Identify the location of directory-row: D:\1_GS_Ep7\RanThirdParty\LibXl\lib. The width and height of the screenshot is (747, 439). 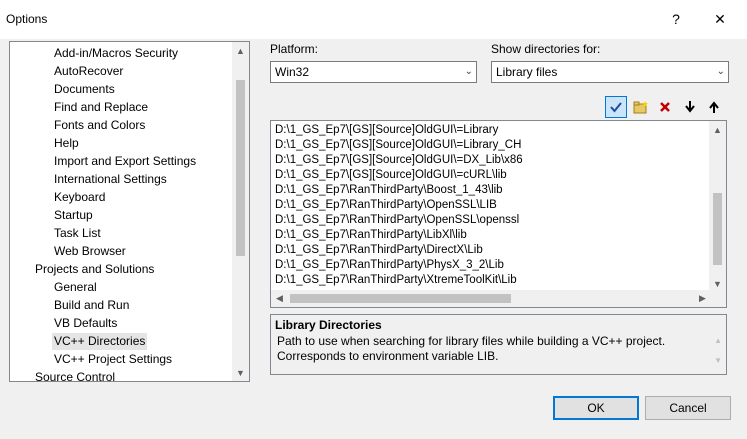
(371, 235).